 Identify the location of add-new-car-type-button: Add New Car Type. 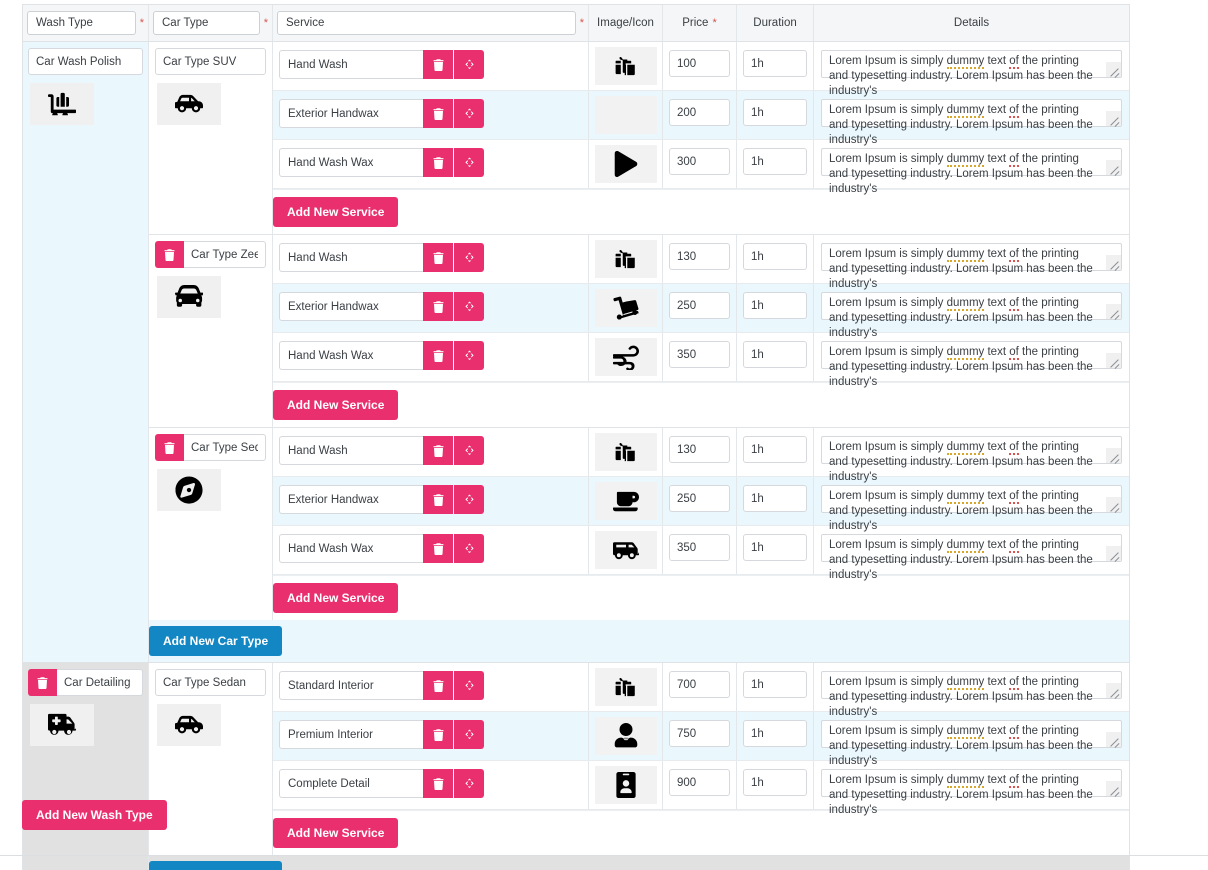
(216, 641).